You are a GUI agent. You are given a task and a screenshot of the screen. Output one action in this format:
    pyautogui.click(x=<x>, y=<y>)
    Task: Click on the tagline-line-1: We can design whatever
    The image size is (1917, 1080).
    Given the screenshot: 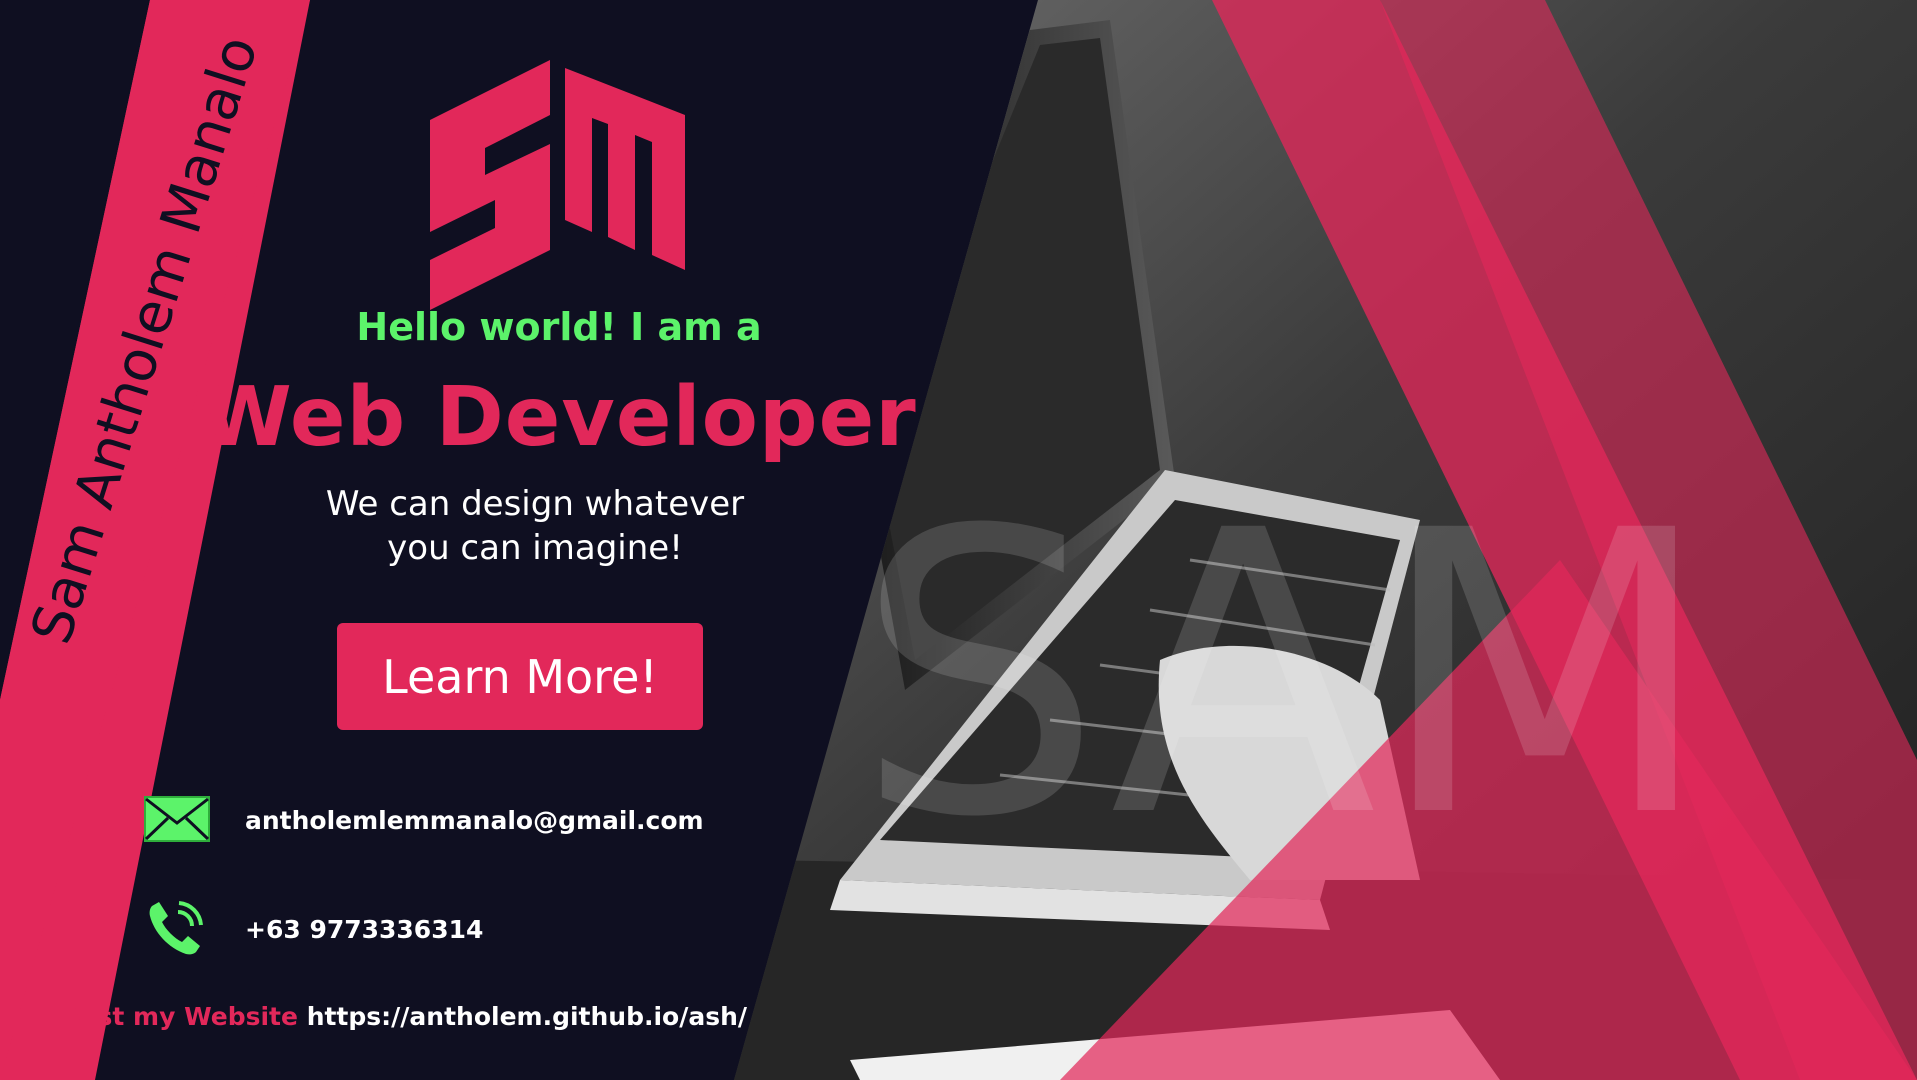 What is the action you would take?
    pyautogui.click(x=535, y=504)
    